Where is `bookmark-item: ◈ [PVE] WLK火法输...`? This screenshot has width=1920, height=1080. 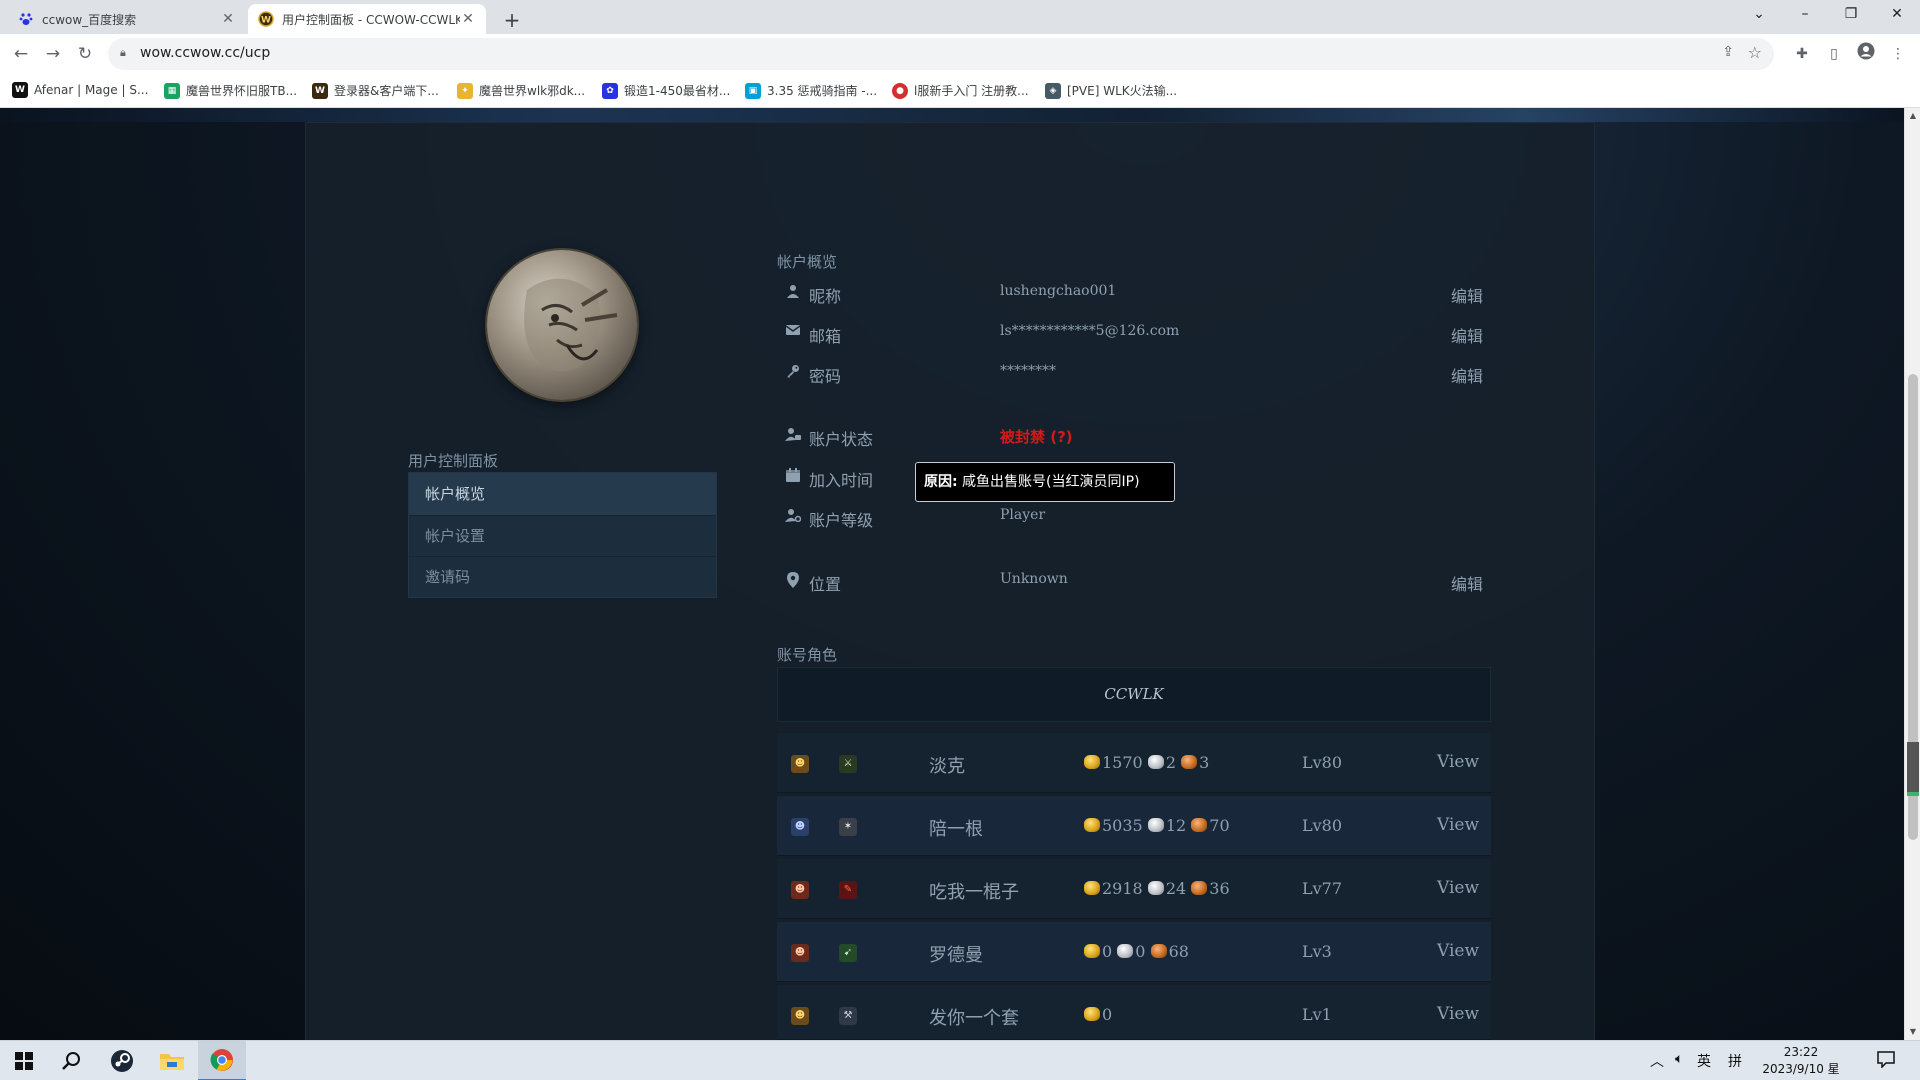 bookmark-item: ◈ [PVE] WLK火法输... is located at coordinates (1111, 90).